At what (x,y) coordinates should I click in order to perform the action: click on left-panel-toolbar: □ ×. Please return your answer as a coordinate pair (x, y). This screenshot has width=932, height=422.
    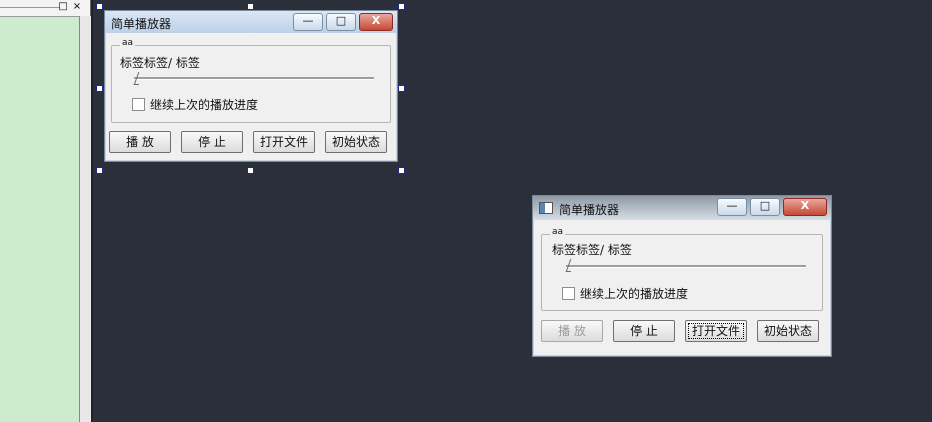
    Looking at the image, I should click on (45, 8).